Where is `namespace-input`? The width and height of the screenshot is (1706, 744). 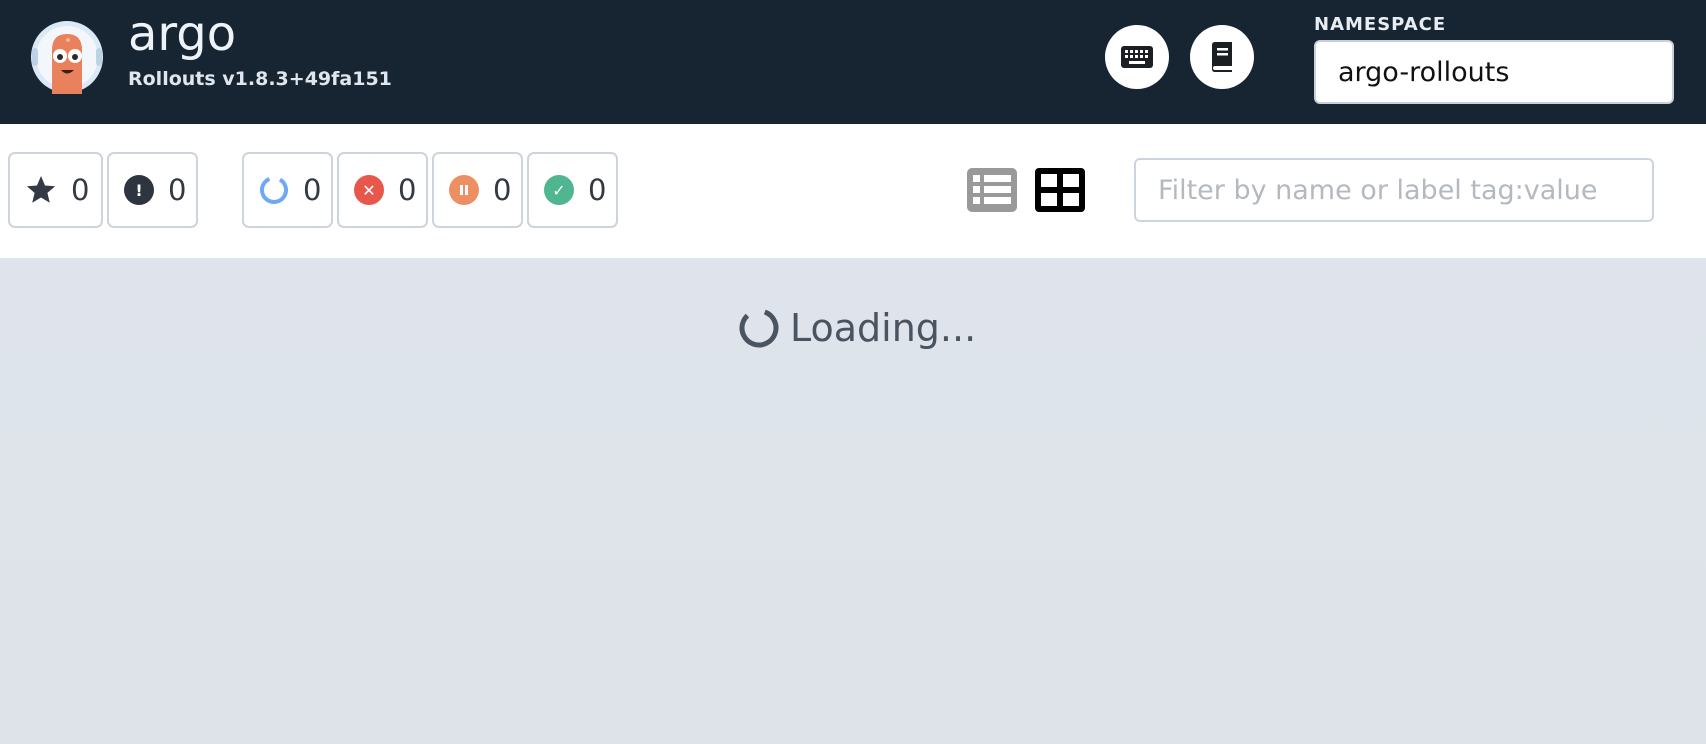 namespace-input is located at coordinates (1494, 72).